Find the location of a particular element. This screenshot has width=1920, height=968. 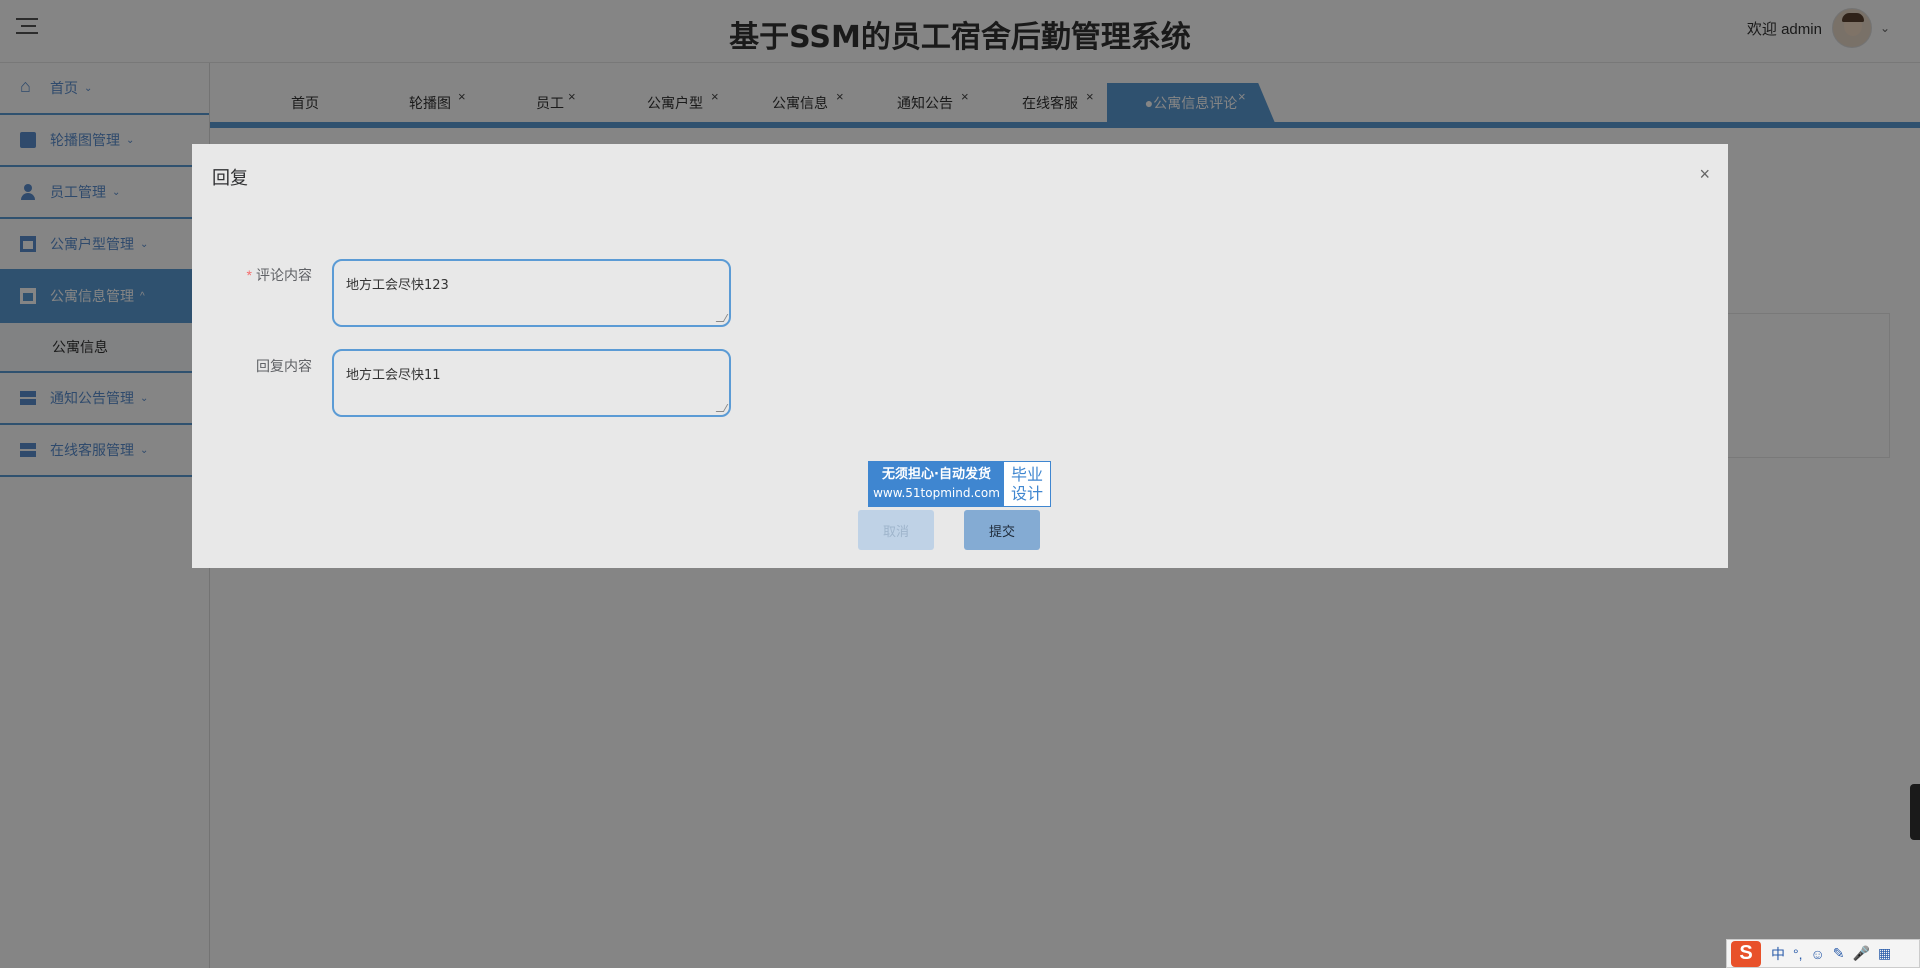

comment-value: 地方工会尽快123 is located at coordinates (397, 285).